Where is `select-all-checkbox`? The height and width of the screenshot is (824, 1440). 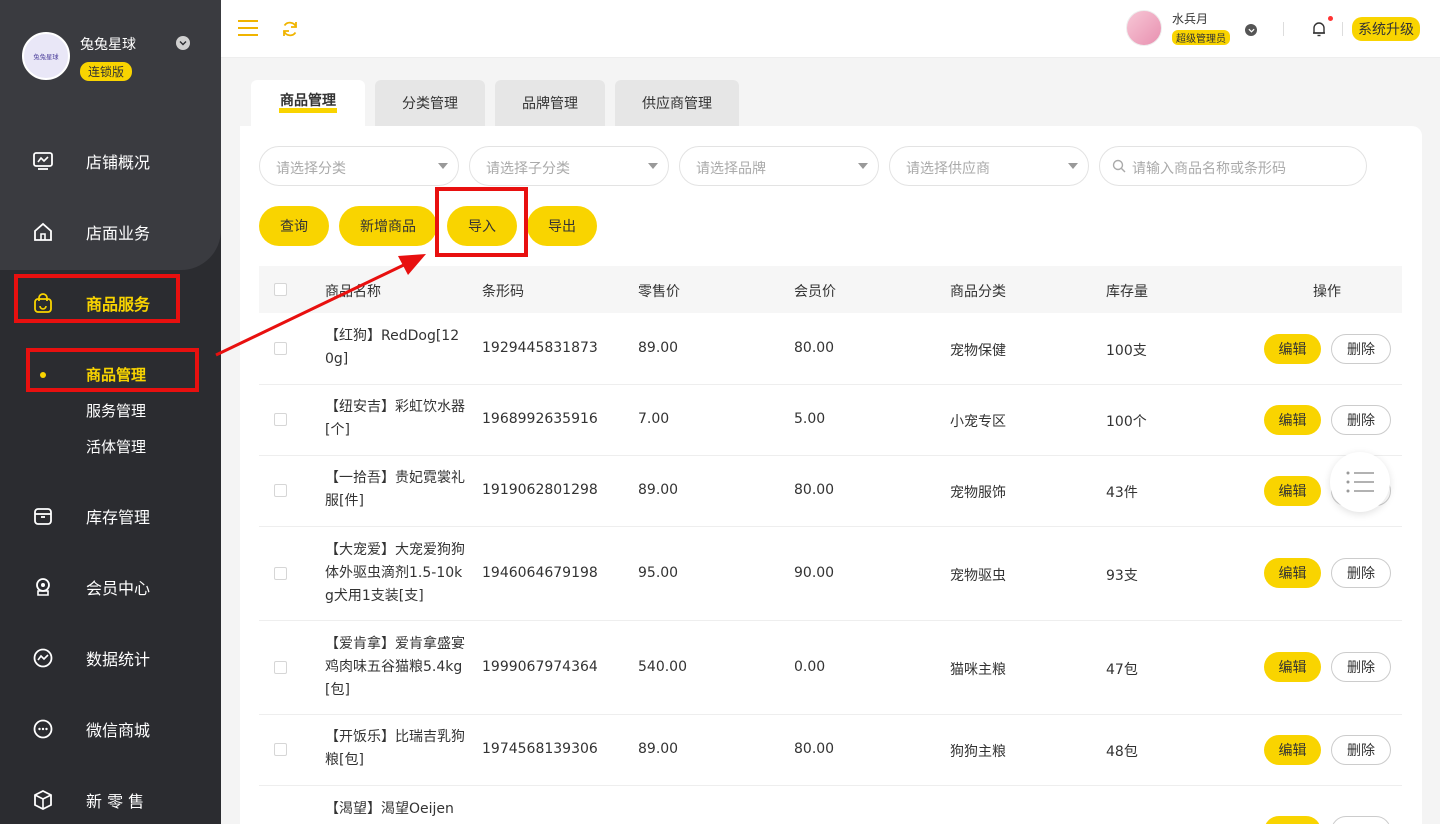 select-all-checkbox is located at coordinates (280, 289).